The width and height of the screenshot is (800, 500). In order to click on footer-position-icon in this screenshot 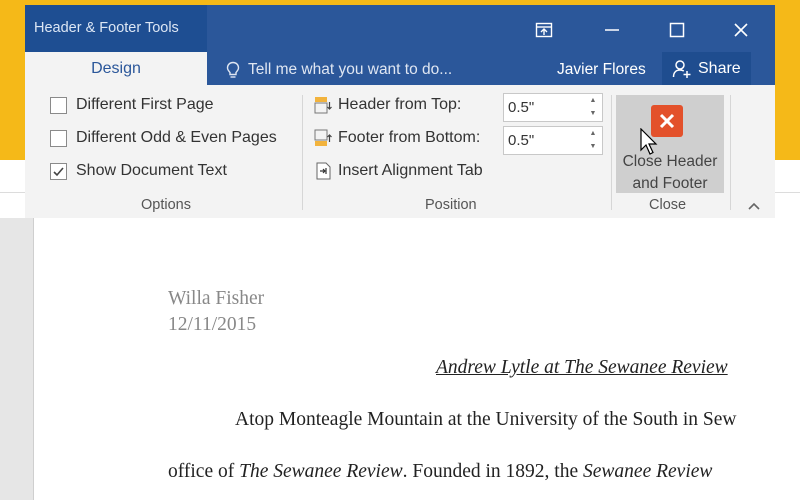, I will do `click(323, 137)`.